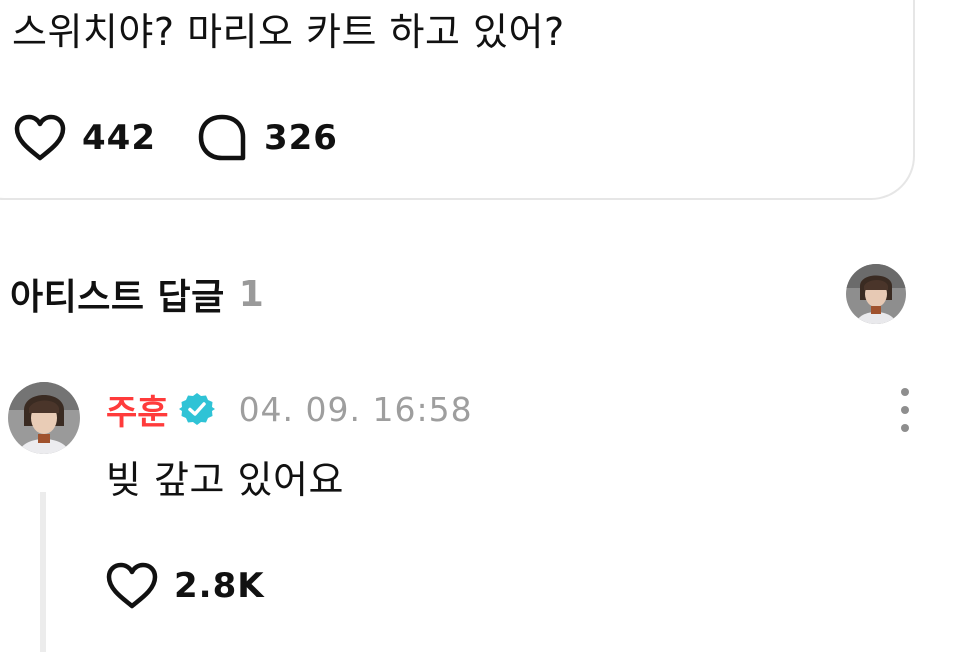 The image size is (965, 652). Describe the element at coordinates (876, 294) in the screenshot. I see `artist-avatar-small` at that location.